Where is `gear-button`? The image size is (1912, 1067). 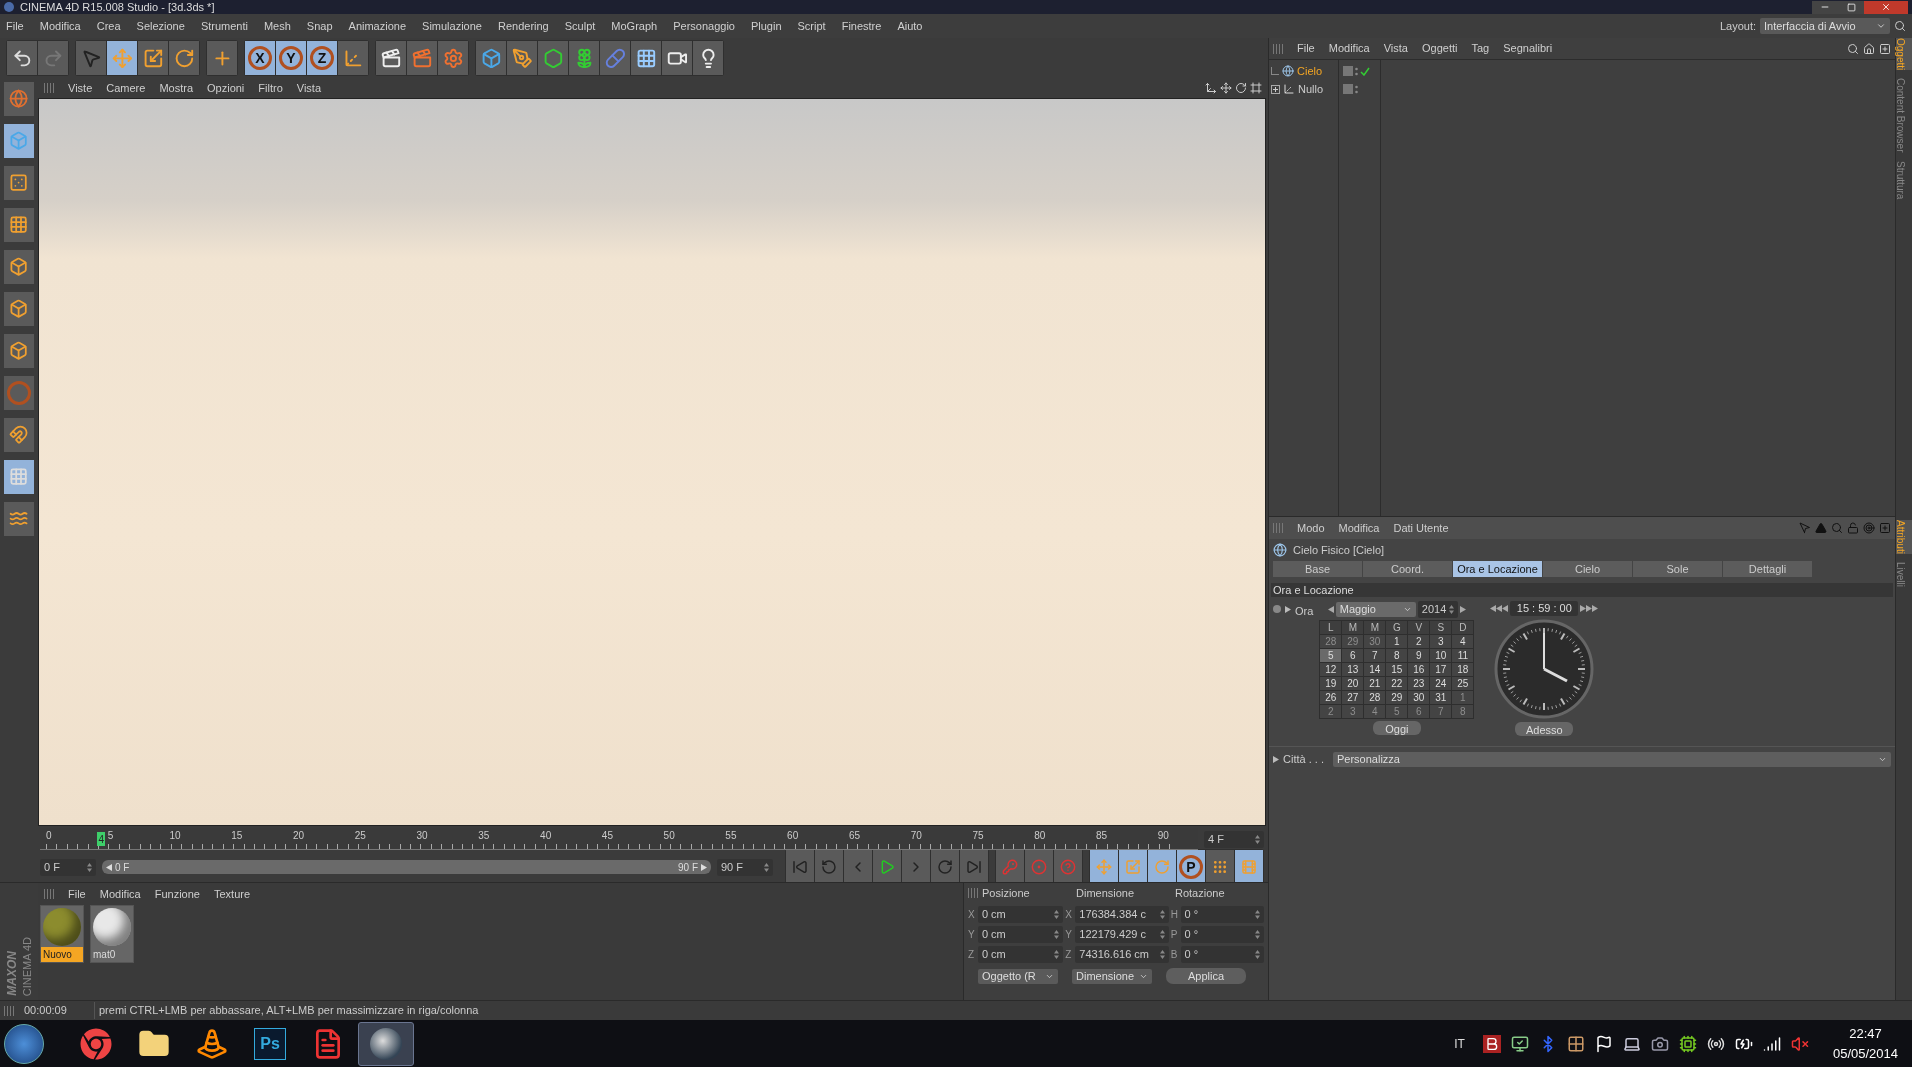 gear-button is located at coordinates (453, 58).